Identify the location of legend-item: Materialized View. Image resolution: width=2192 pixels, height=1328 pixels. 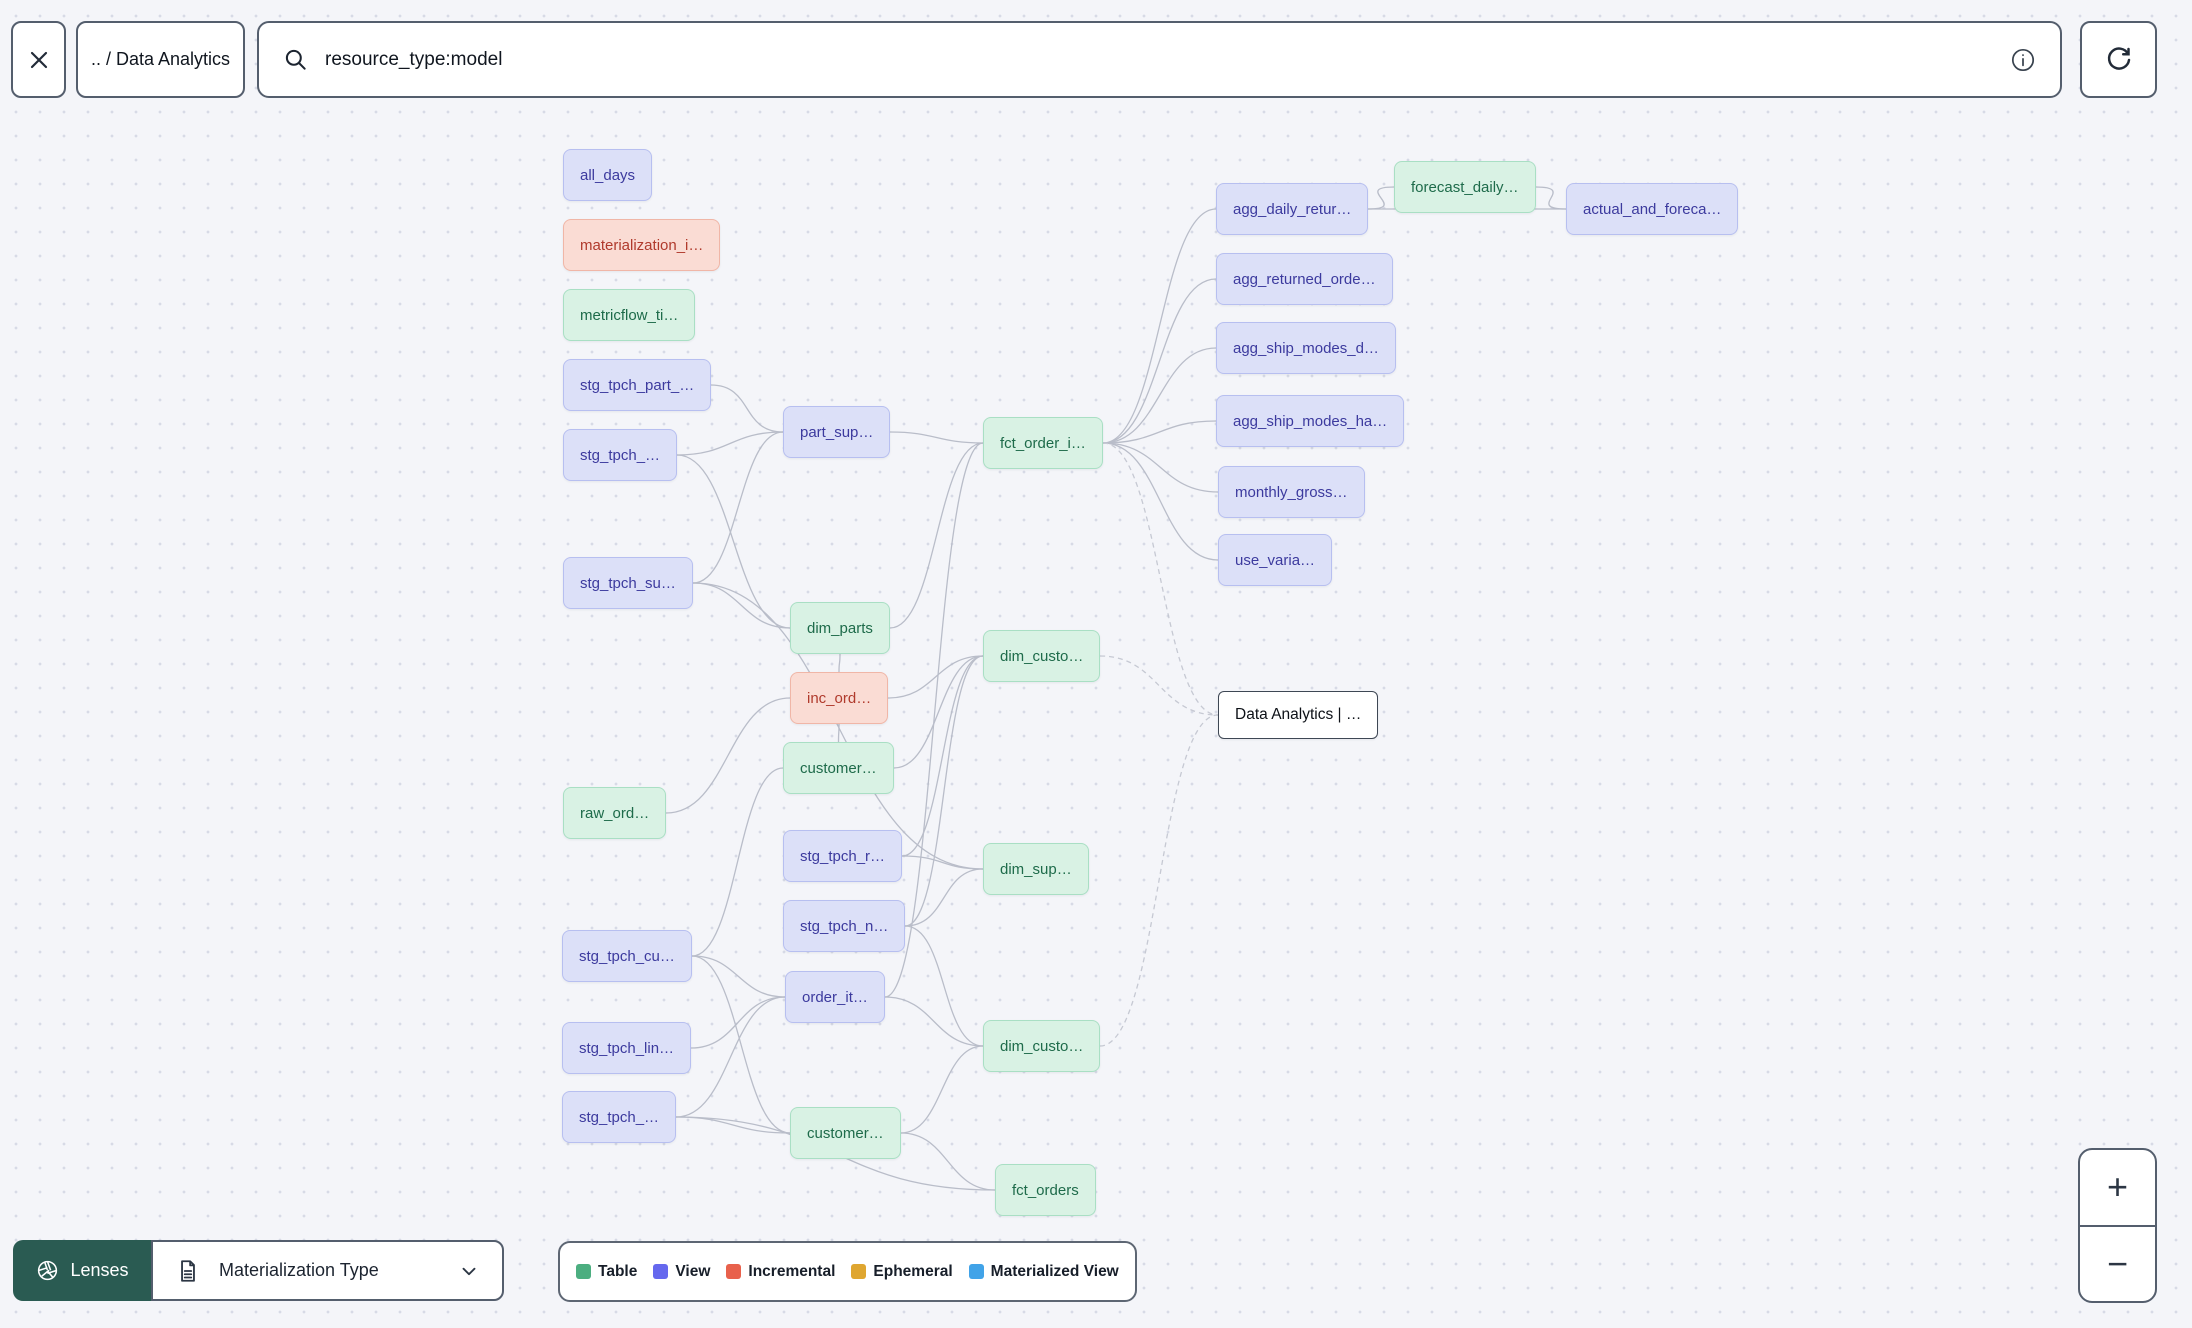
(1043, 1271).